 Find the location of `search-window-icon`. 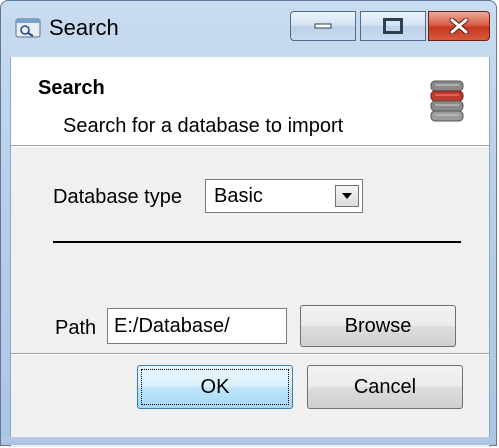

search-window-icon is located at coordinates (28, 28).